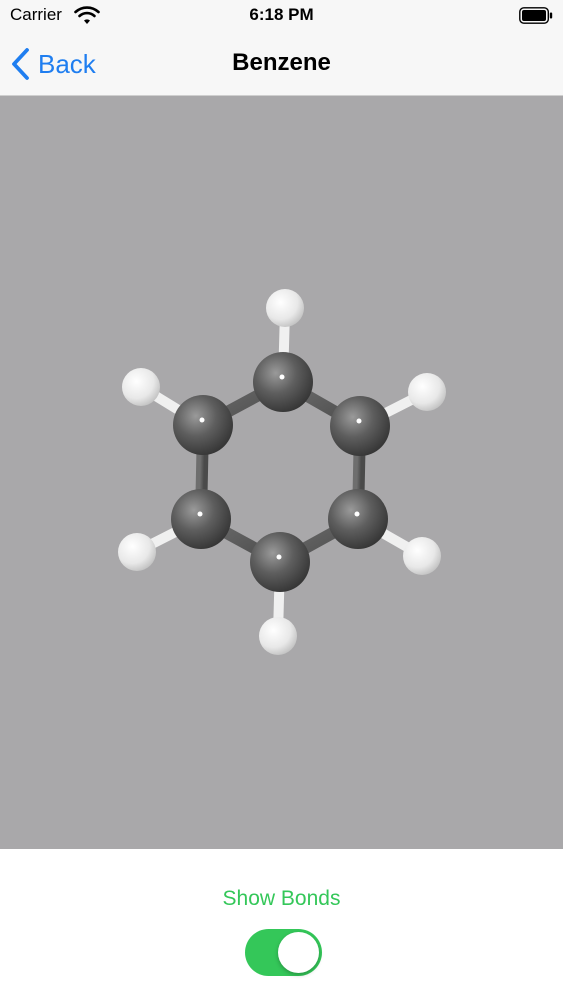 The image size is (563, 1000). I want to click on status-time: 6:18 PM, so click(281, 14).